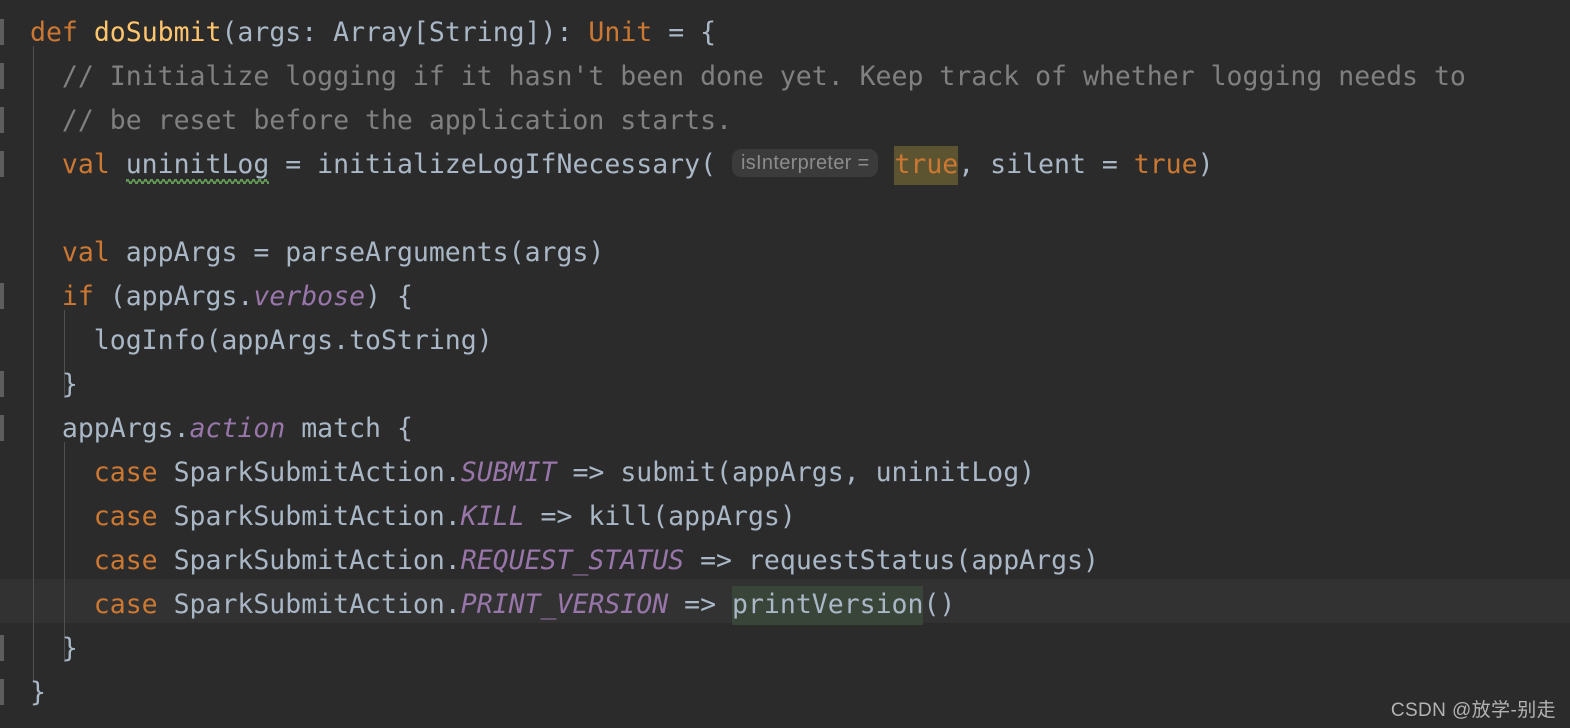 Image resolution: width=1570 pixels, height=728 pixels. Describe the element at coordinates (891, 560) in the screenshot. I see `code-token: => requestStatus(appArgs)` at that location.